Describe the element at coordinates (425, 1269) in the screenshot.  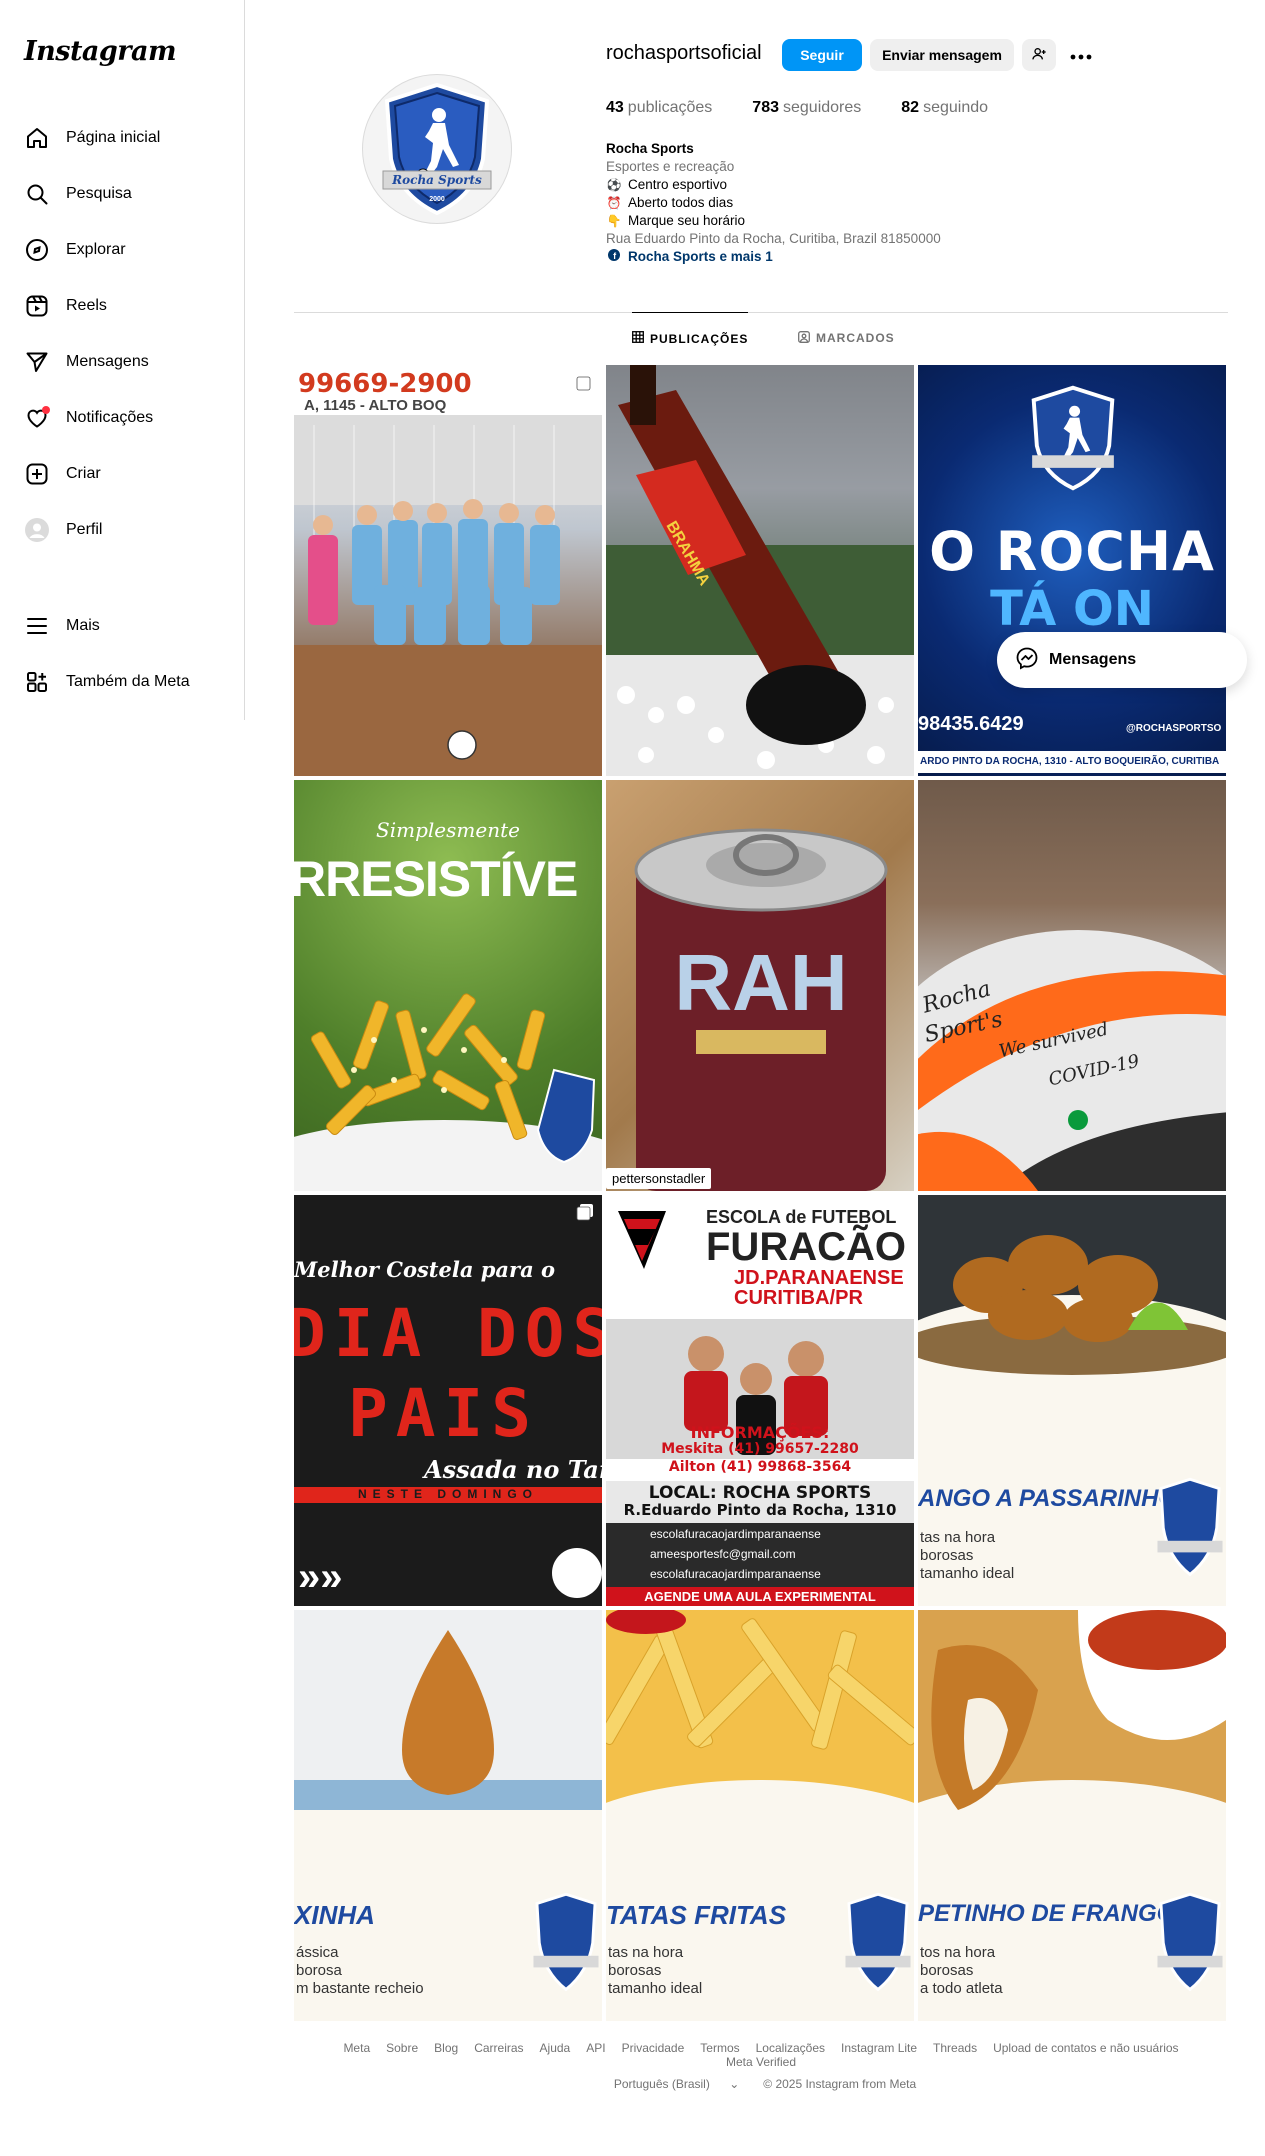
I see `post-text: Melhor Costela para o` at that location.